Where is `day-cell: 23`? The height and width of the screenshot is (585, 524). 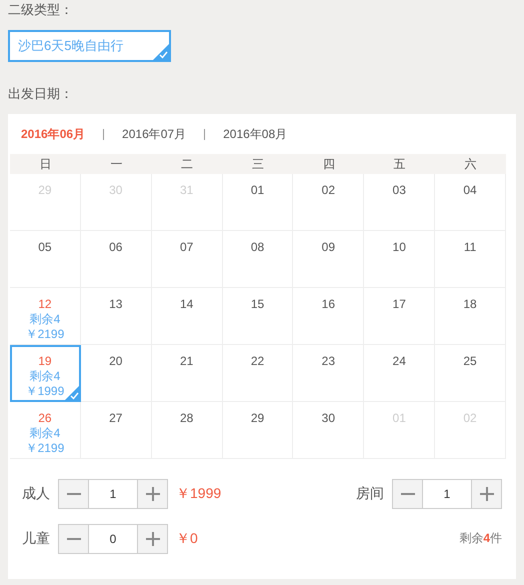 day-cell: 23 is located at coordinates (328, 373).